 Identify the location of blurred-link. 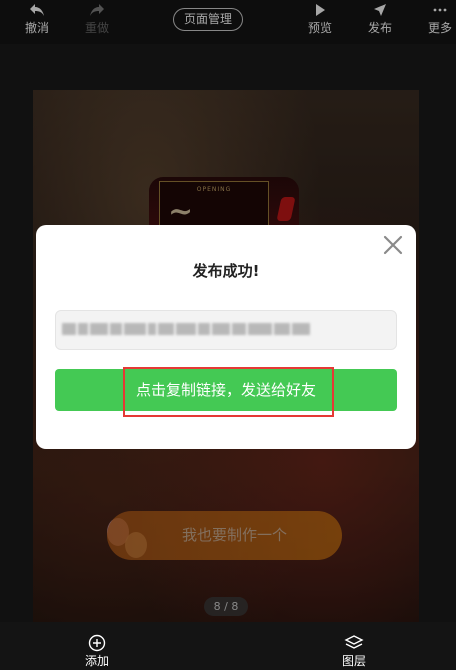
(193, 330).